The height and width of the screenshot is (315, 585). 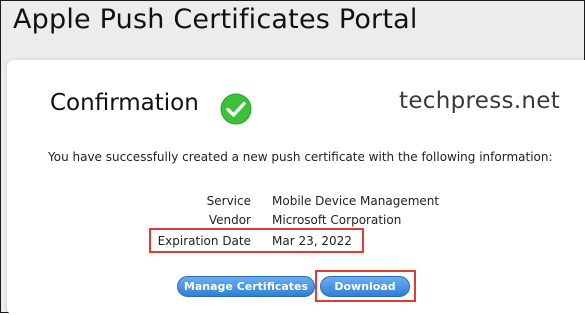 What do you see at coordinates (236, 109) in the screenshot?
I see `checkmark-icon` at bounding box center [236, 109].